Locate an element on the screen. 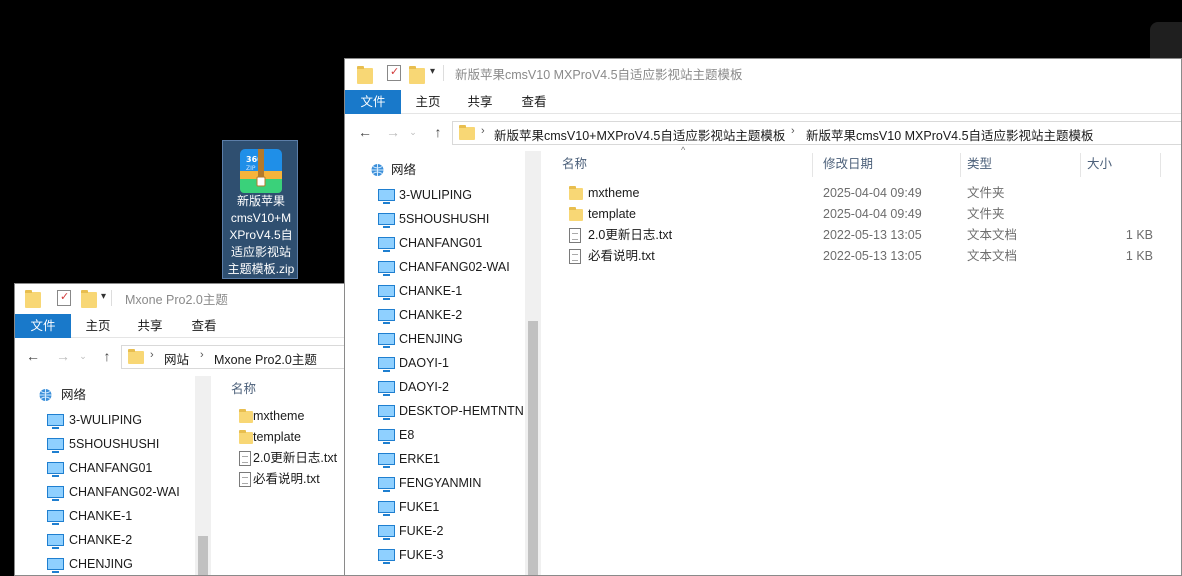 The height and width of the screenshot is (576, 1182). nav-item-computer: DAOYI-1 is located at coordinates (434, 363).